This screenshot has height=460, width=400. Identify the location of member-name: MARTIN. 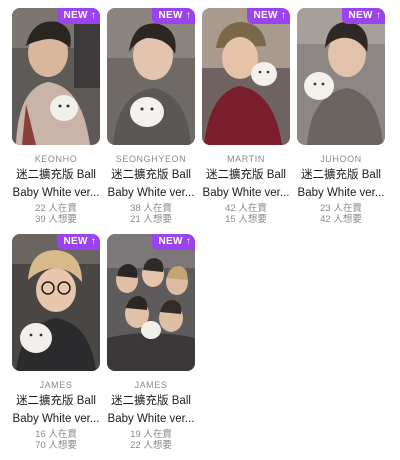
(246, 159).